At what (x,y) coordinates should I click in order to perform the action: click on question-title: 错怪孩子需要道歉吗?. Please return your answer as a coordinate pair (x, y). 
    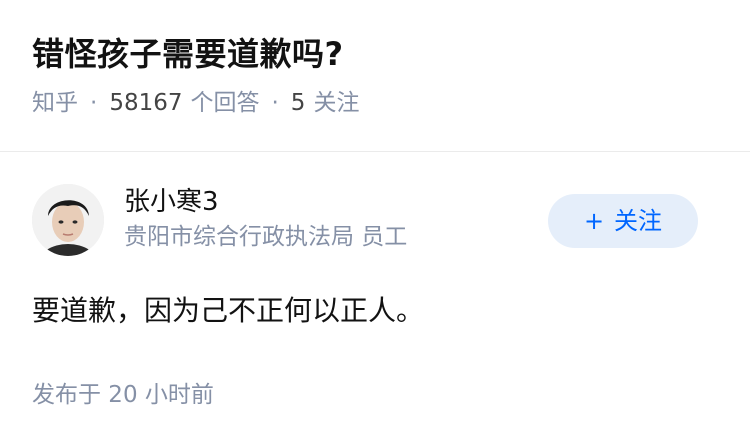
    Looking at the image, I should click on (377, 54).